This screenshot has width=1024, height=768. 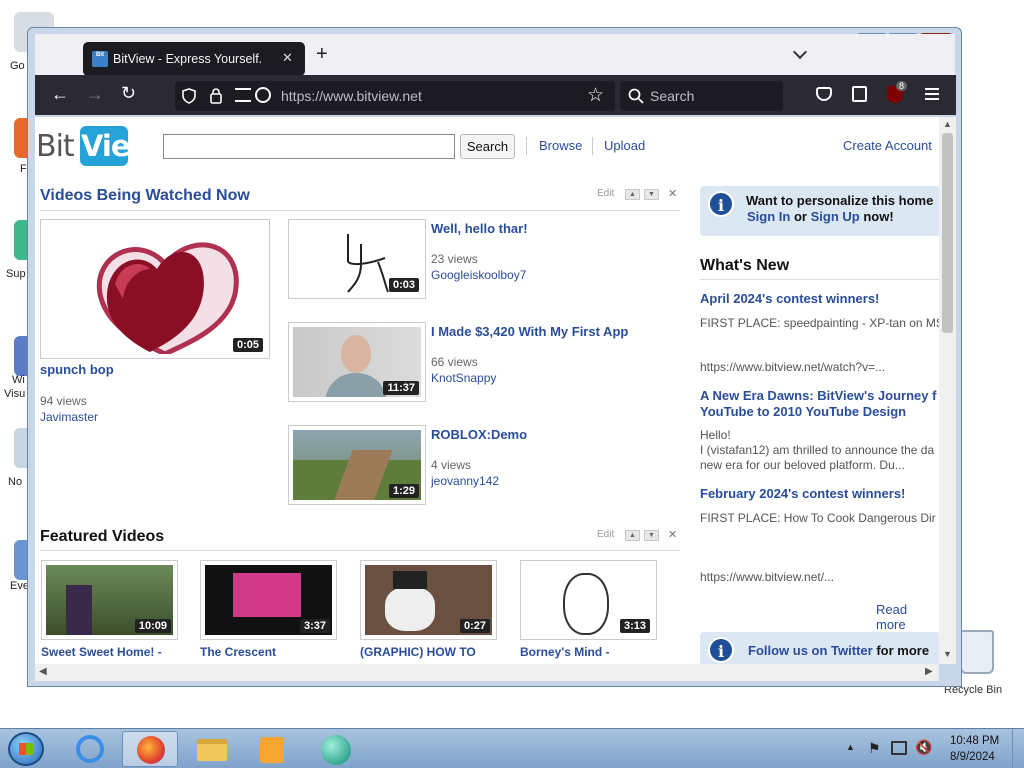 I want to click on side-video-user-3: jeovanny142, so click(x=465, y=481).